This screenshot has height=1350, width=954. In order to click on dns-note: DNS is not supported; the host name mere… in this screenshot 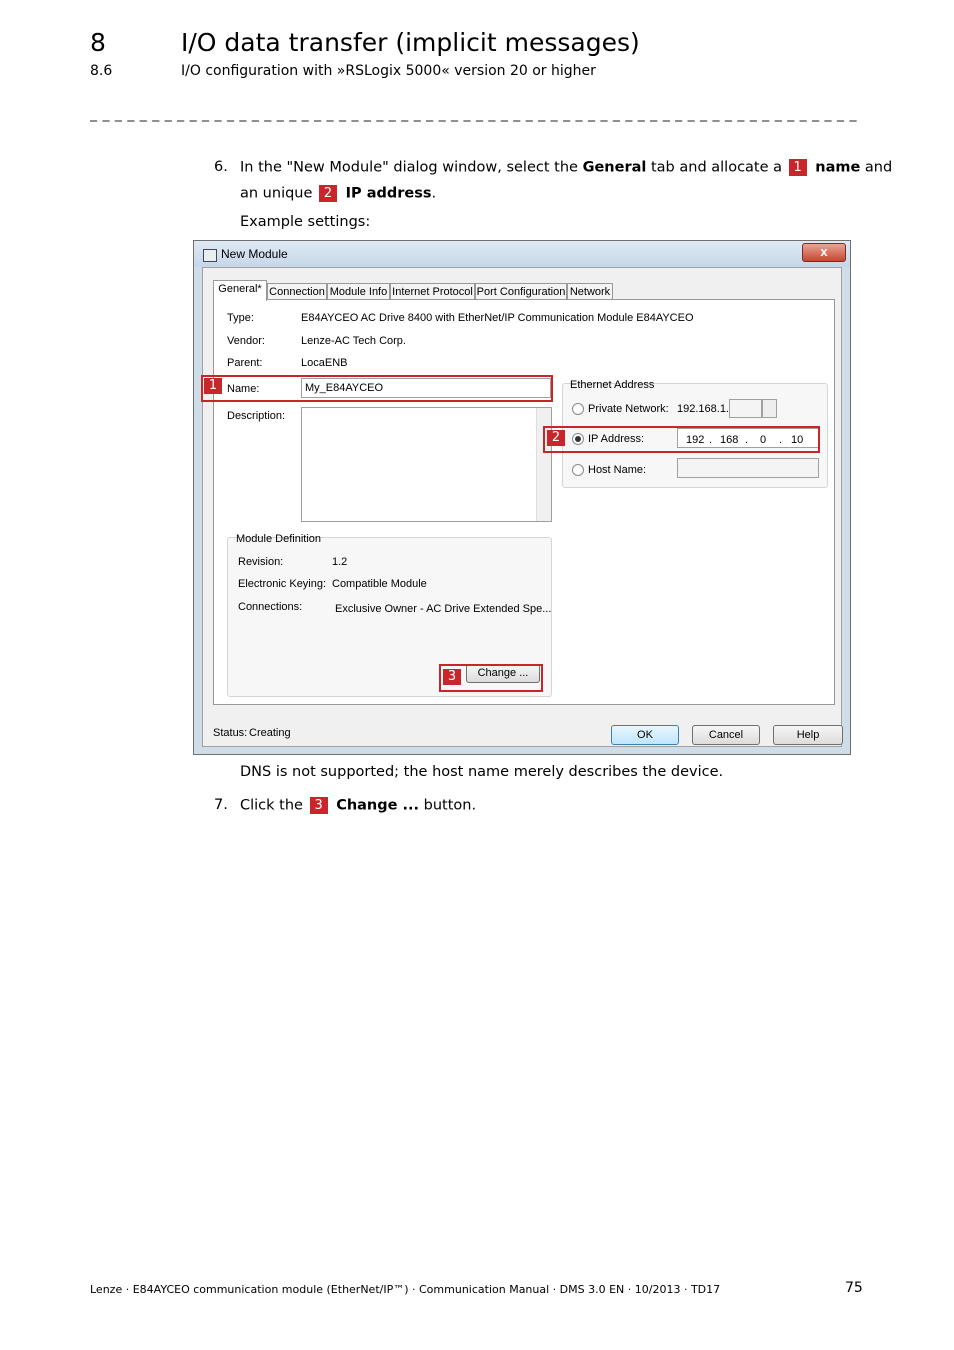, I will do `click(482, 772)`.